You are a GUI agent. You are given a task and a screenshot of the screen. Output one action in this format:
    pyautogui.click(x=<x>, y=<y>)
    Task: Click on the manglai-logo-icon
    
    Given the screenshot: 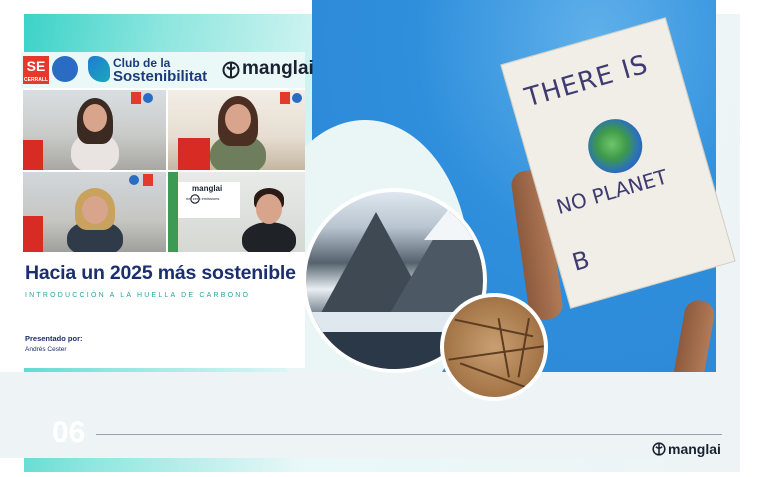 What is the action you would take?
    pyautogui.click(x=231, y=70)
    